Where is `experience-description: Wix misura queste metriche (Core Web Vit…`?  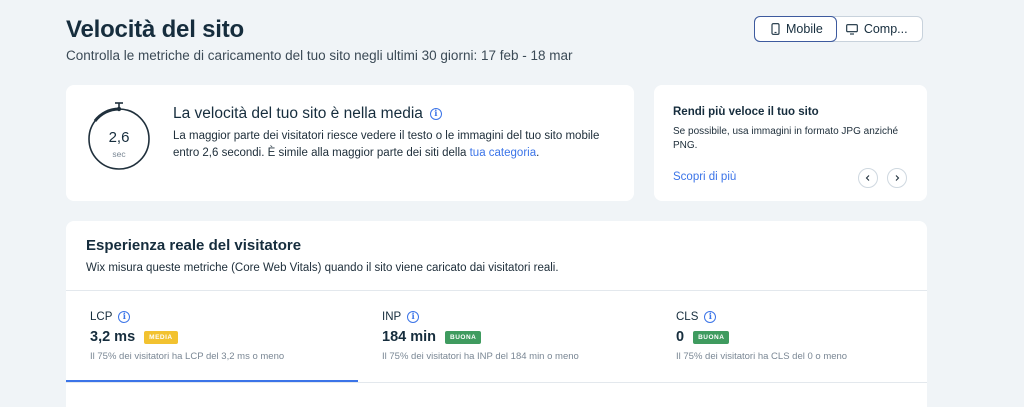
experience-description: Wix misura queste metriche (Core Web Vit… is located at coordinates (322, 268).